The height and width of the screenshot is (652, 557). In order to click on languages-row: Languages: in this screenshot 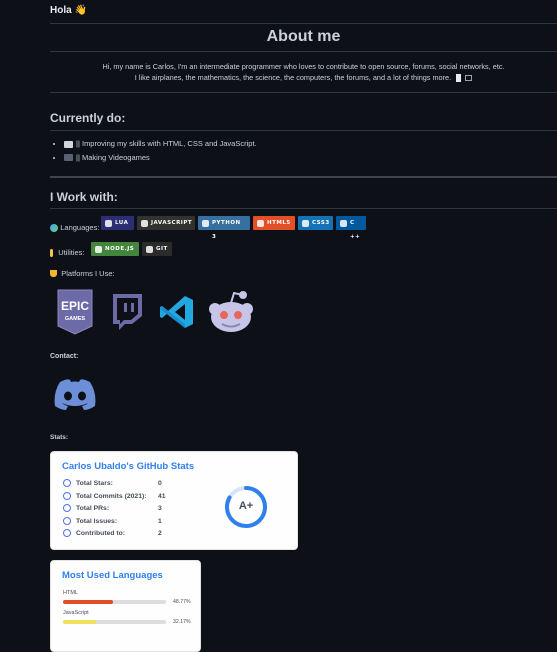, I will do `click(74, 227)`.